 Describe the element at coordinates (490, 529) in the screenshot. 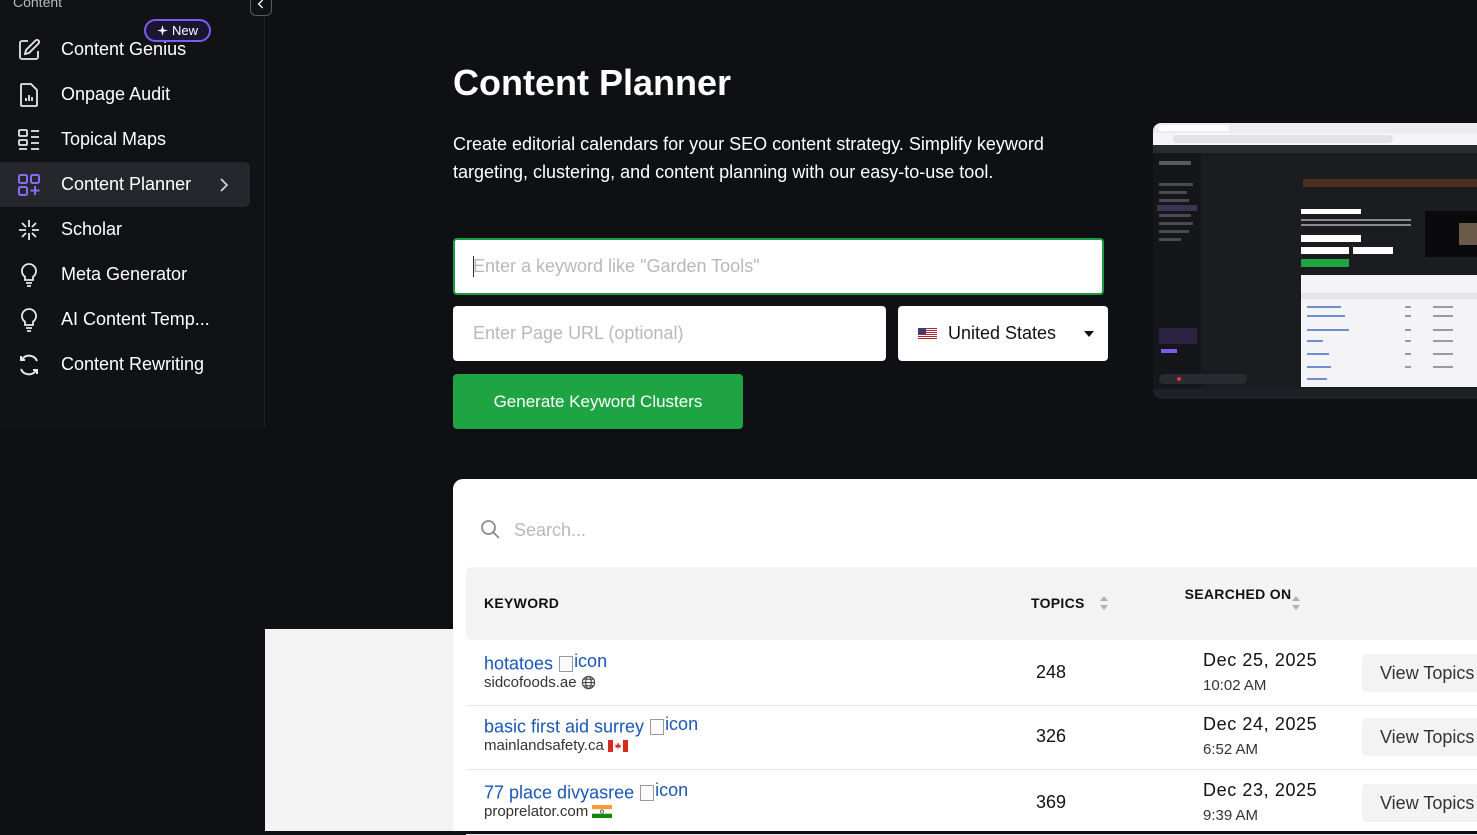

I see `search-icon` at that location.